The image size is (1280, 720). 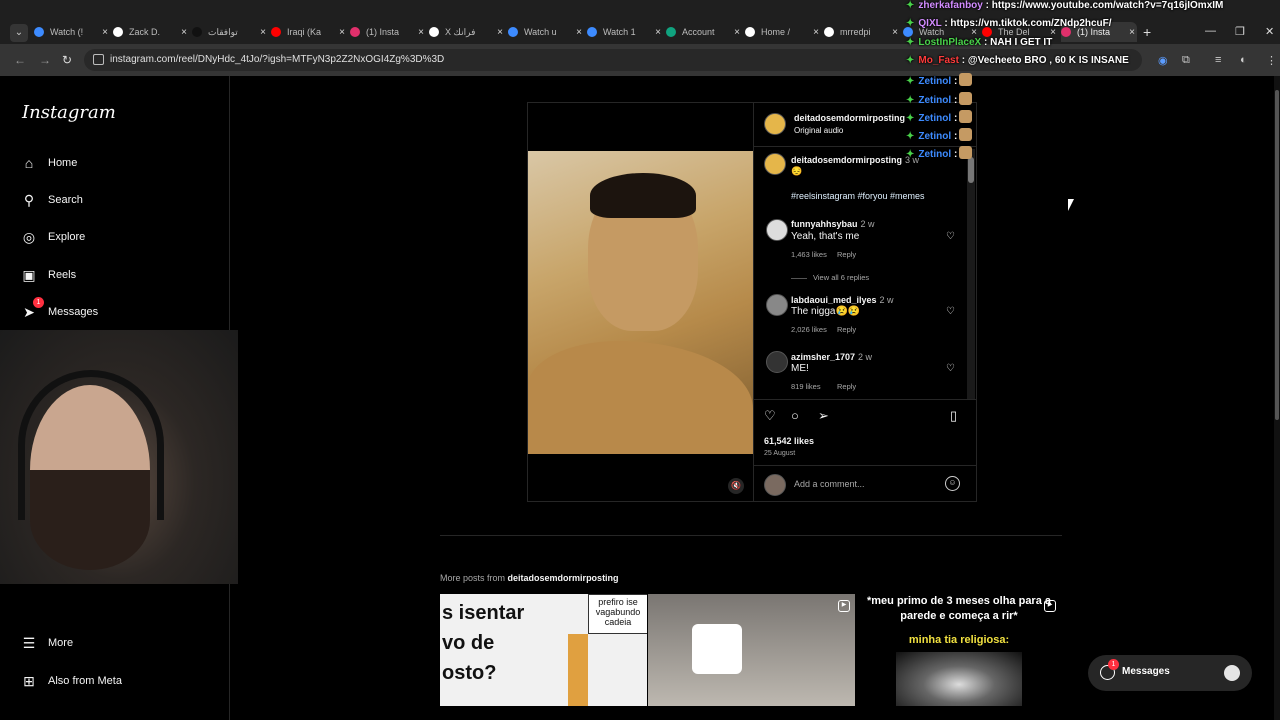 What do you see at coordinates (1146, 671) in the screenshot?
I see `messages-label: Messages` at bounding box center [1146, 671].